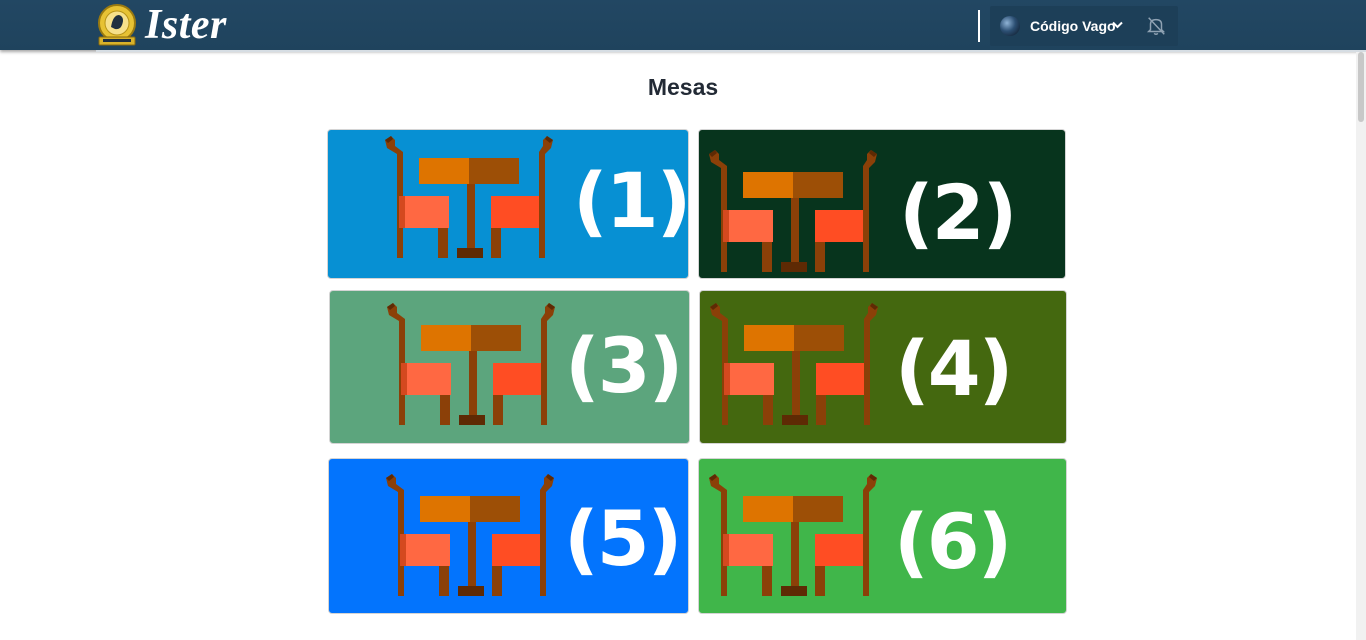 This screenshot has width=1366, height=640. What do you see at coordinates (623, 538) in the screenshot?
I see `table-number: (5)` at bounding box center [623, 538].